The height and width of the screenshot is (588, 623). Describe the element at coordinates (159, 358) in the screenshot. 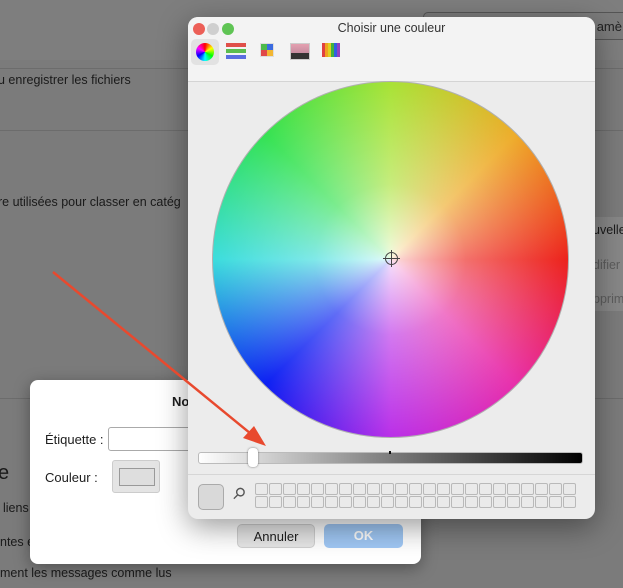

I see `annotation-arrow` at that location.